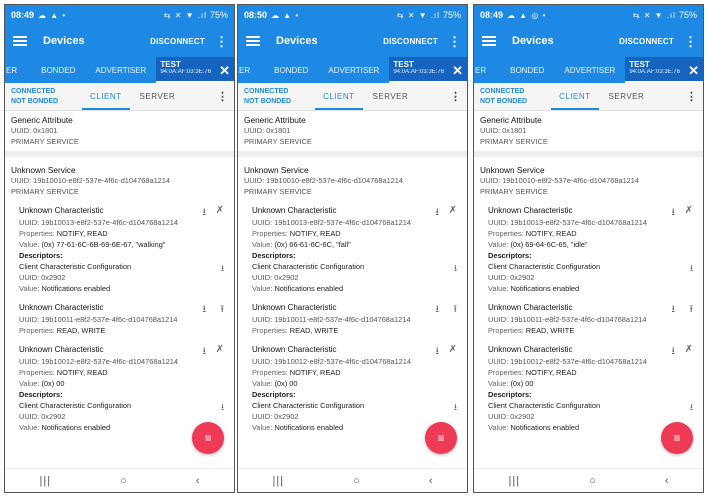  Describe the element at coordinates (592, 244) in the screenshot. I see `characteristic-value: Value: (0x) 69-64-6C-65, "idle"` at that location.